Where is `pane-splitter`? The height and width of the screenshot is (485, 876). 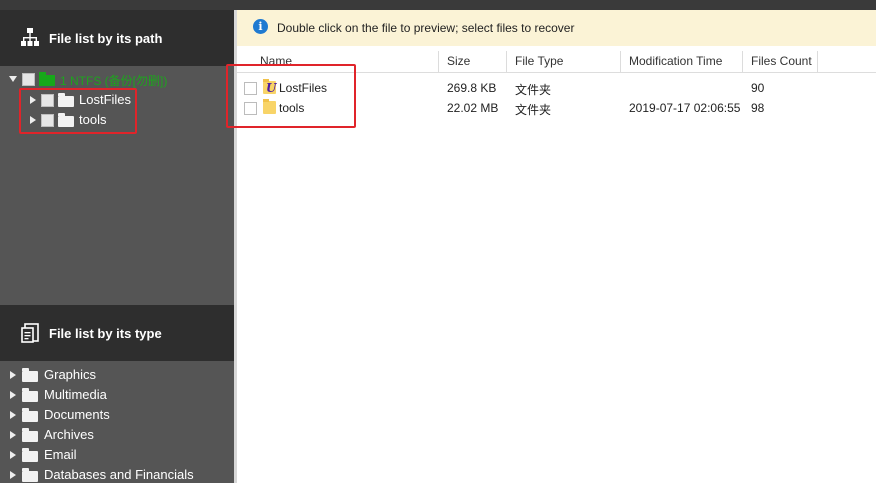
pane-splitter is located at coordinates (235, 246).